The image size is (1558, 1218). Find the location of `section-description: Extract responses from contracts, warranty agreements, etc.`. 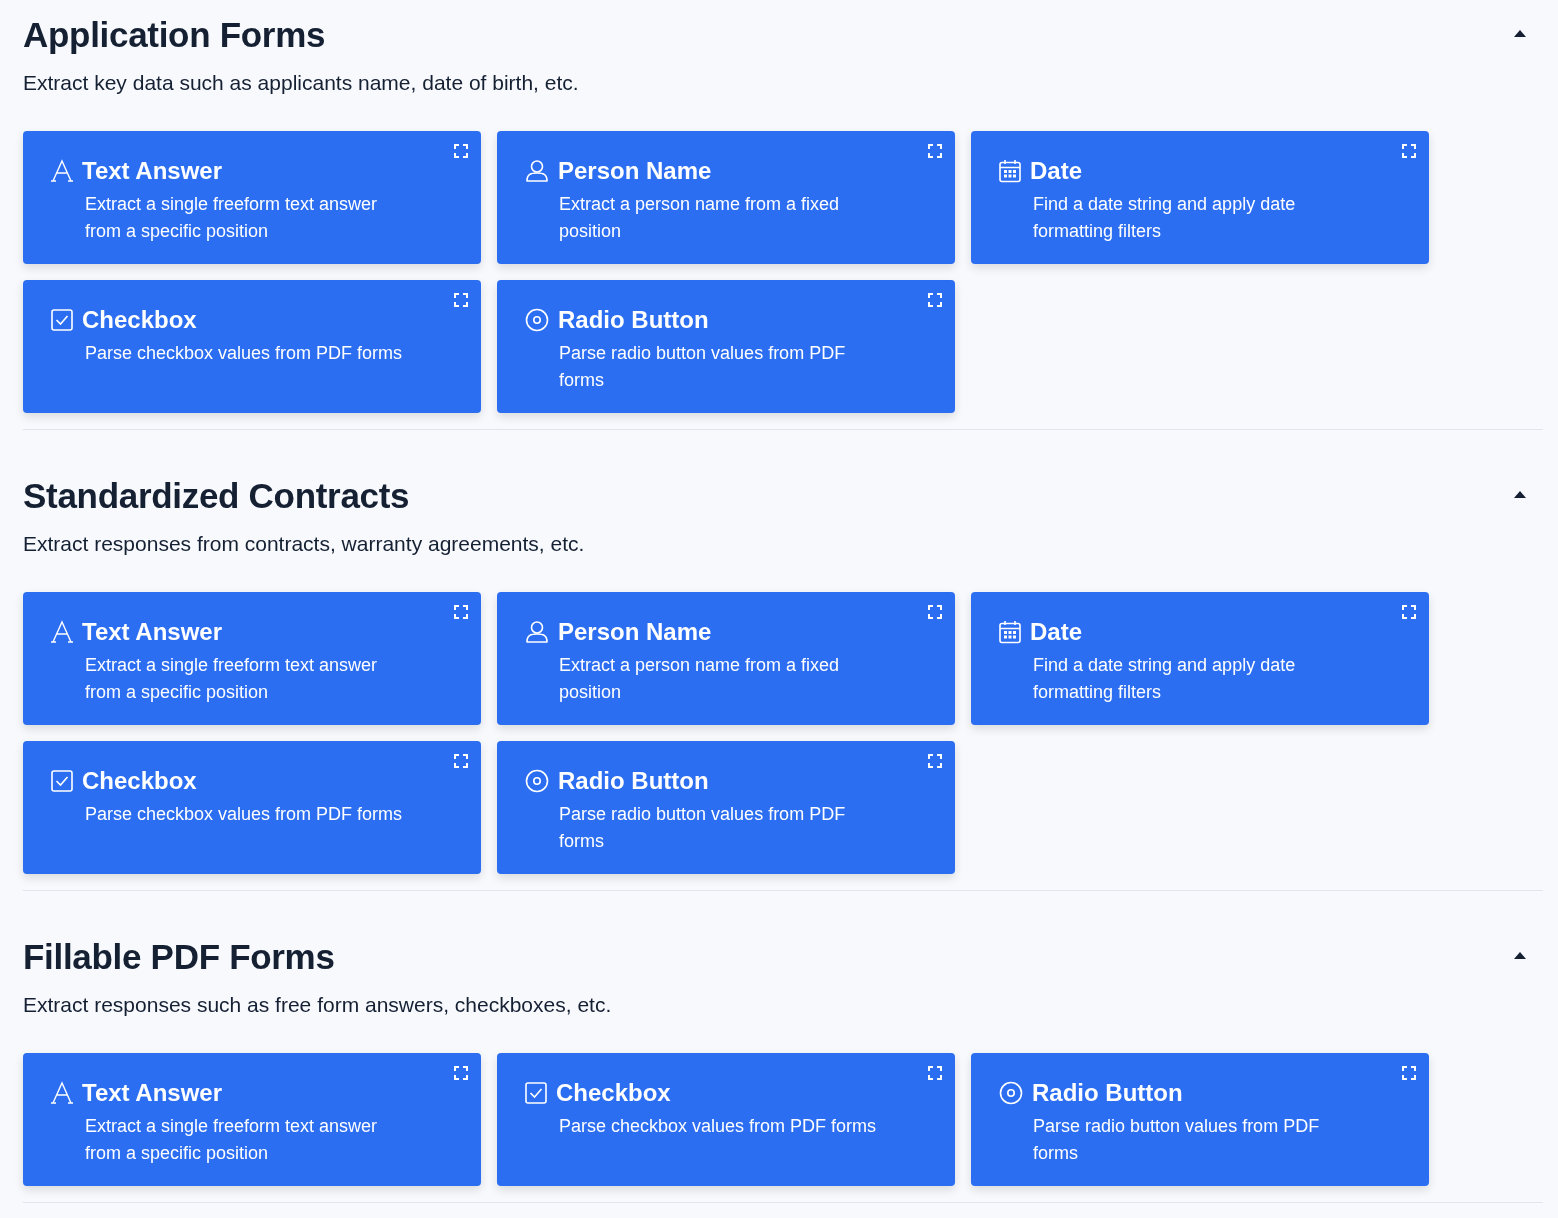

section-description: Extract responses from contracts, warranty agreements, etc. is located at coordinates (304, 544).